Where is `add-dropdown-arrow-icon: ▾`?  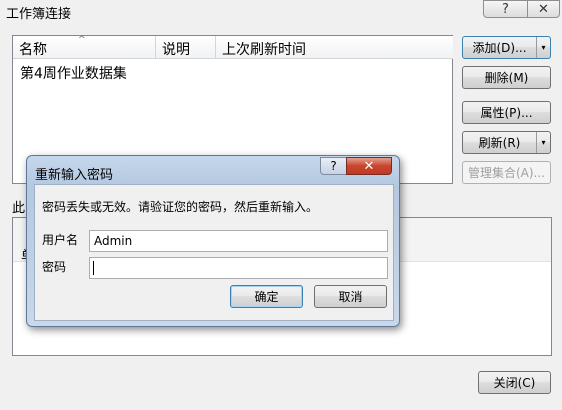
add-dropdown-arrow-icon: ▾ is located at coordinates (543, 47).